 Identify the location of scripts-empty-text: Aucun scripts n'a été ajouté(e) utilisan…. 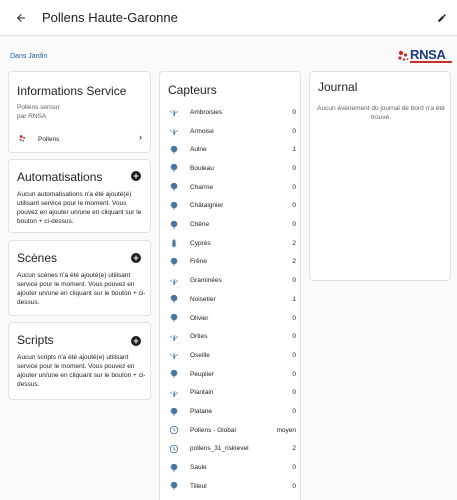
(81, 371).